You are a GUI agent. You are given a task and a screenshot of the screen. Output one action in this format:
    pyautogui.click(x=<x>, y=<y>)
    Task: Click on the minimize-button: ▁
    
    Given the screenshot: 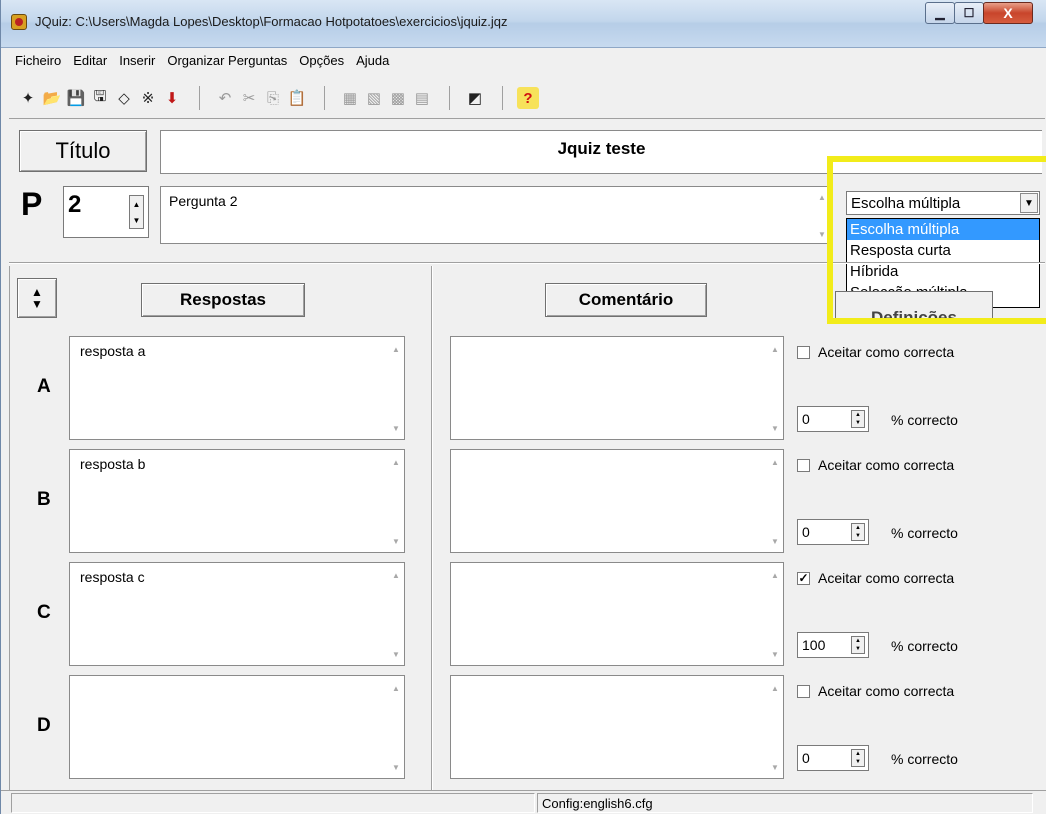 What is the action you would take?
    pyautogui.click(x=940, y=13)
    